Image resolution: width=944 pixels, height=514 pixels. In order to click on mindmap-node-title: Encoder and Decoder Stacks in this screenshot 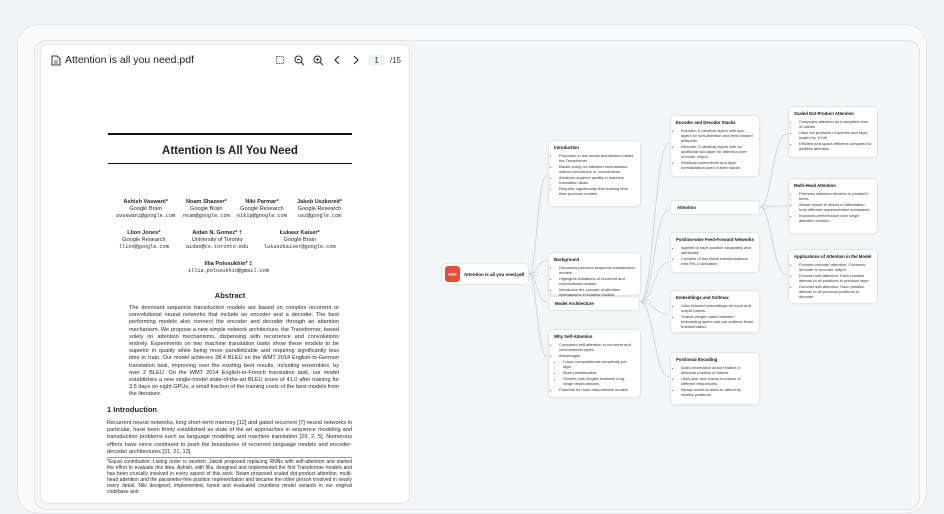, I will do `click(706, 122)`.